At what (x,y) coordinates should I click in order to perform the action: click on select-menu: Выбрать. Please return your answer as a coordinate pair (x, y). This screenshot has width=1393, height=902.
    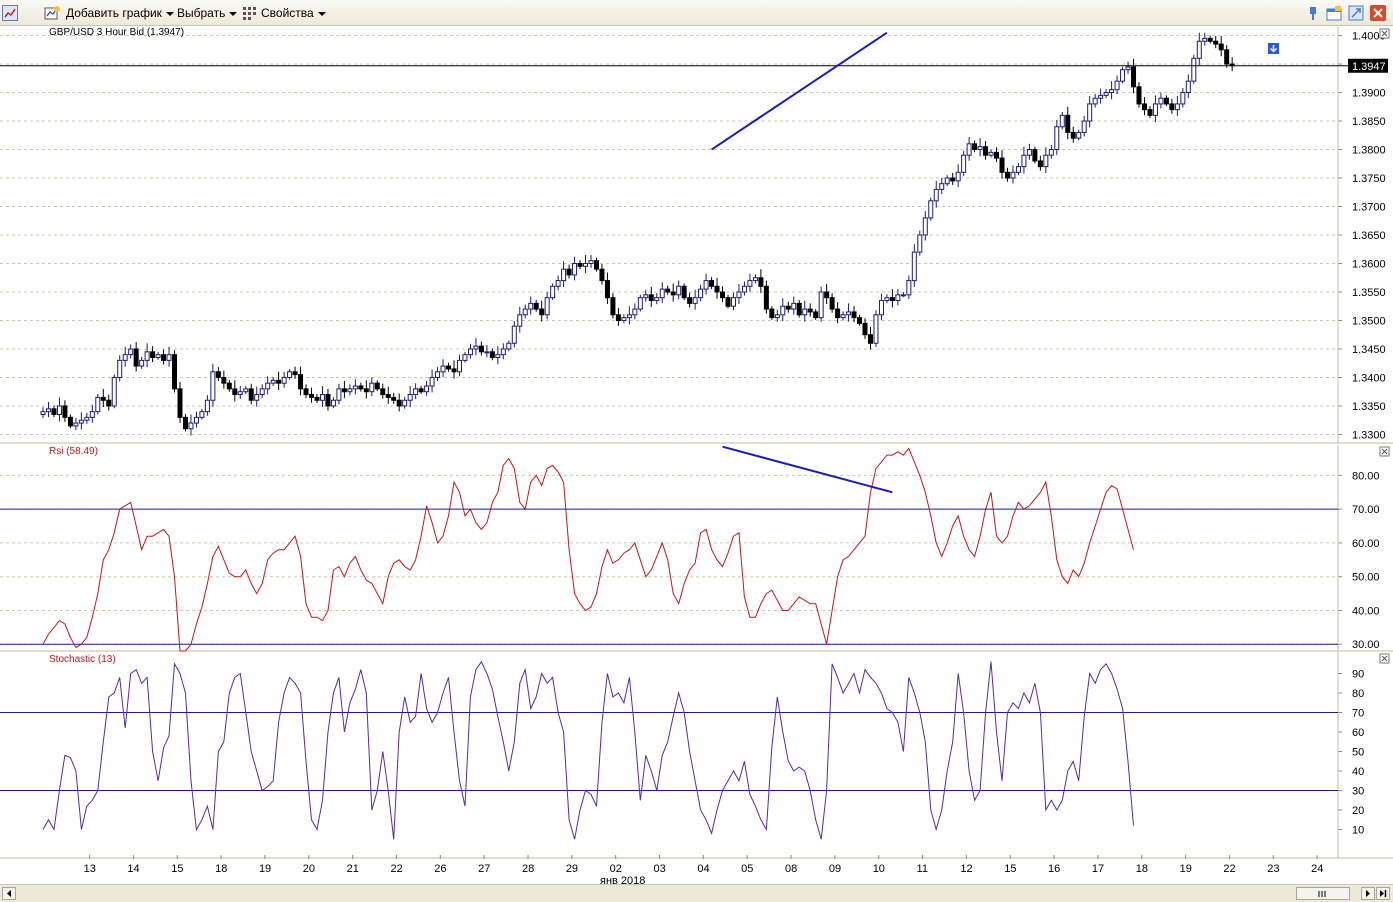
    Looking at the image, I should click on (207, 13).